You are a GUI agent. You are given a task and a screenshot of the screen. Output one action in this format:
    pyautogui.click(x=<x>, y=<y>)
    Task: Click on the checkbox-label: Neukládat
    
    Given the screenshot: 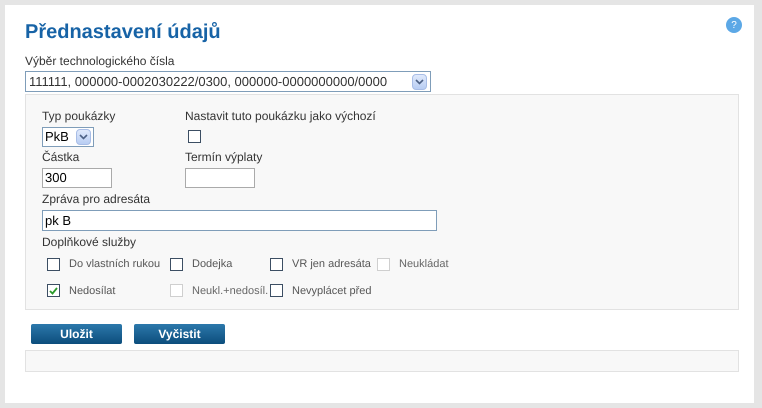 What is the action you would take?
    pyautogui.click(x=424, y=264)
    